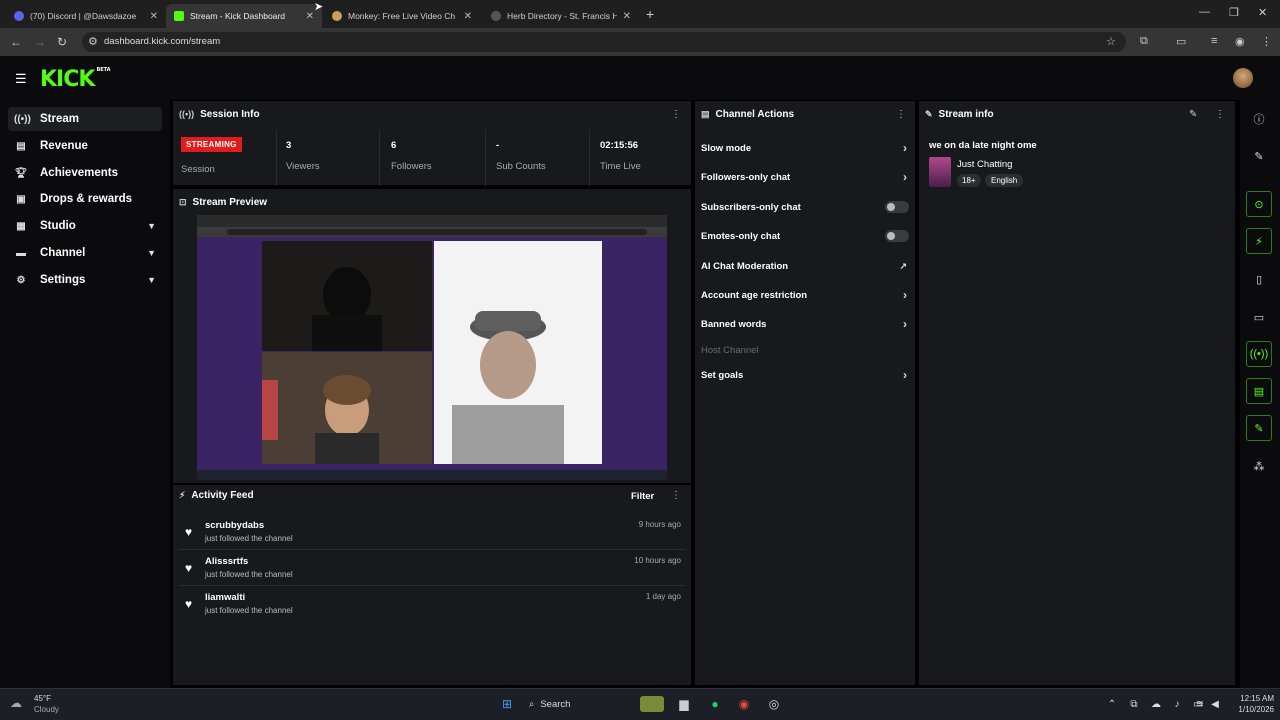 This screenshot has height=720, width=1280. What do you see at coordinates (198, 169) in the screenshot?
I see `stat-label: Session` at bounding box center [198, 169].